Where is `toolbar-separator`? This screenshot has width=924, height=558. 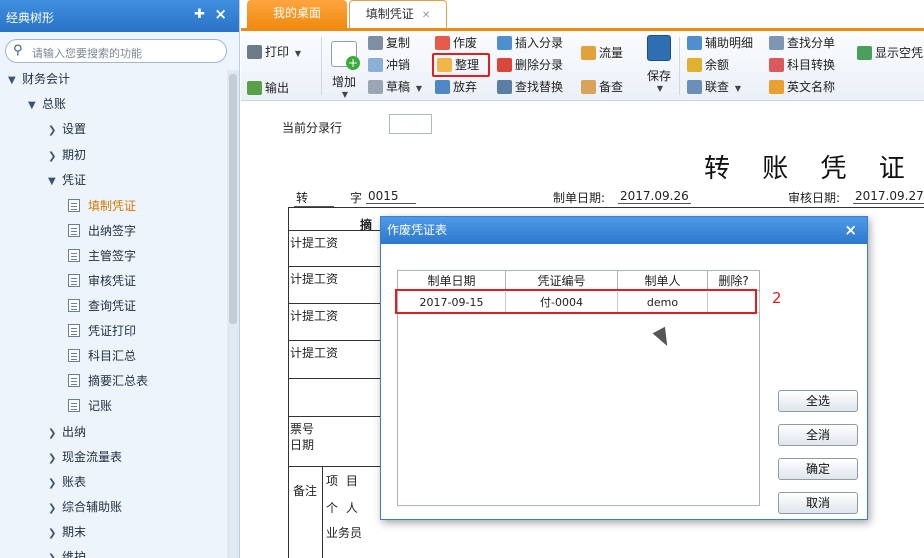
toolbar-separator is located at coordinates (679, 66).